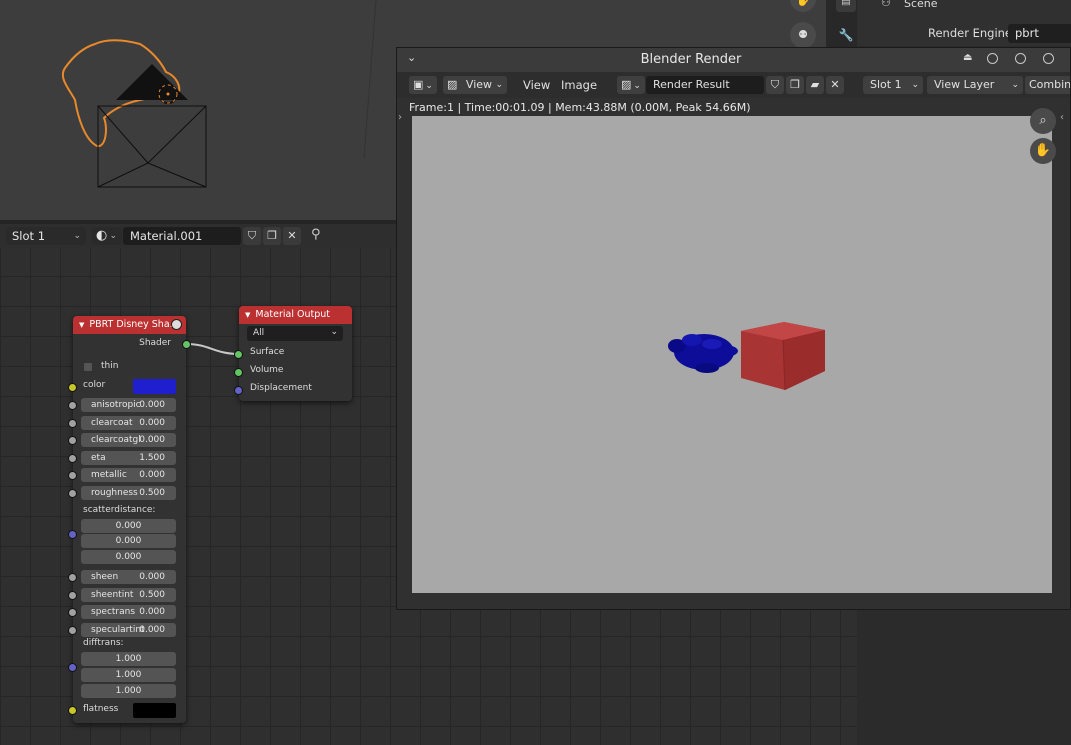 The width and height of the screenshot is (1071, 745). What do you see at coordinates (72, 534) in the screenshot?
I see `scatterdistance-socket` at bounding box center [72, 534].